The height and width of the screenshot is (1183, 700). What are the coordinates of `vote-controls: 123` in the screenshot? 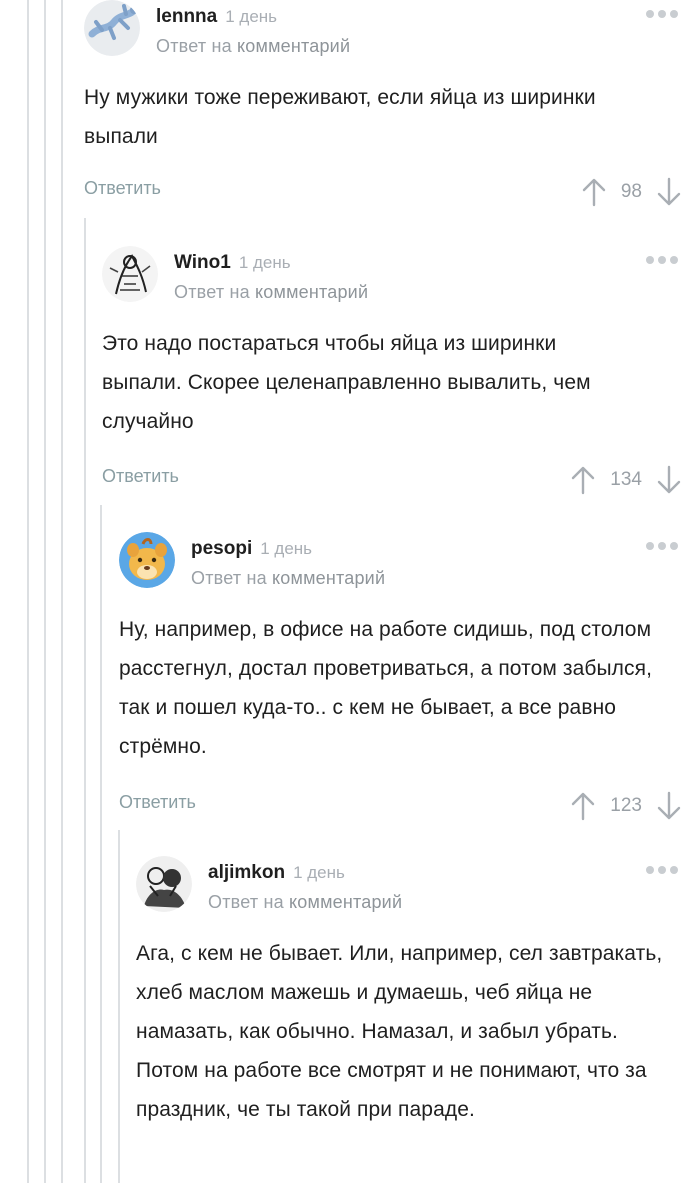 It's located at (626, 806).